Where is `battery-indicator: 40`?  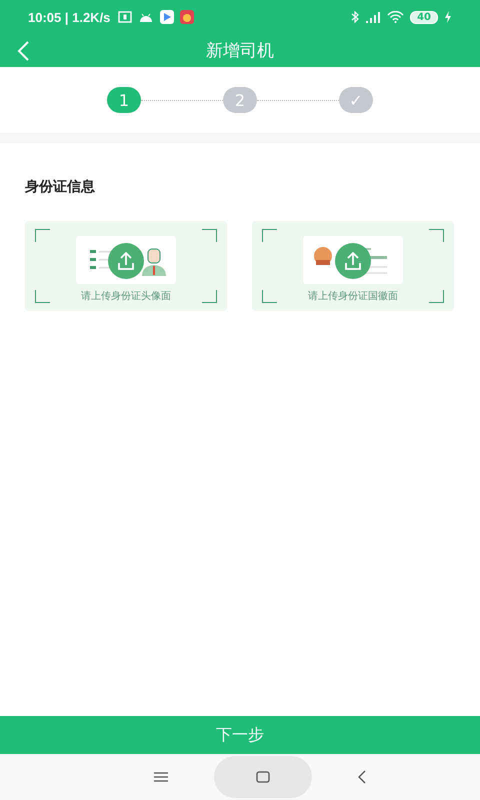
battery-indicator: 40 is located at coordinates (424, 17).